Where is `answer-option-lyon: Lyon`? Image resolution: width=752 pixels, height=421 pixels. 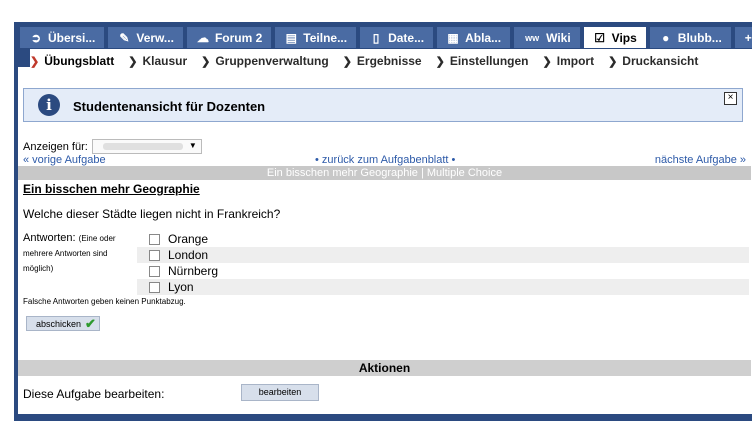 answer-option-lyon: Lyon is located at coordinates (443, 287).